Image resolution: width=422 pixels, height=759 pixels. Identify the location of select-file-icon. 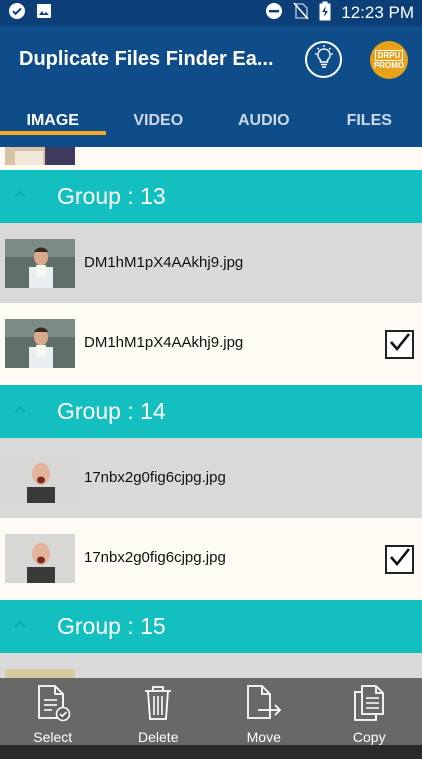
(53, 705).